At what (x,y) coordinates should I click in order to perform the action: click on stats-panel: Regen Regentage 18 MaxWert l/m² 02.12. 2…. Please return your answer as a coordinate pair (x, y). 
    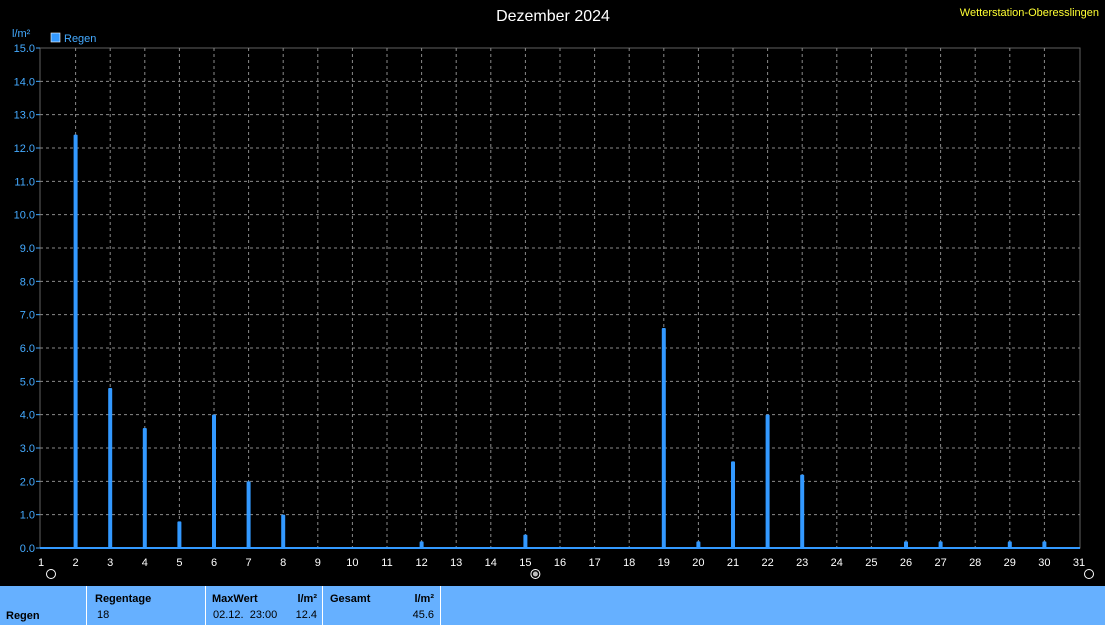
    Looking at the image, I should click on (552, 605).